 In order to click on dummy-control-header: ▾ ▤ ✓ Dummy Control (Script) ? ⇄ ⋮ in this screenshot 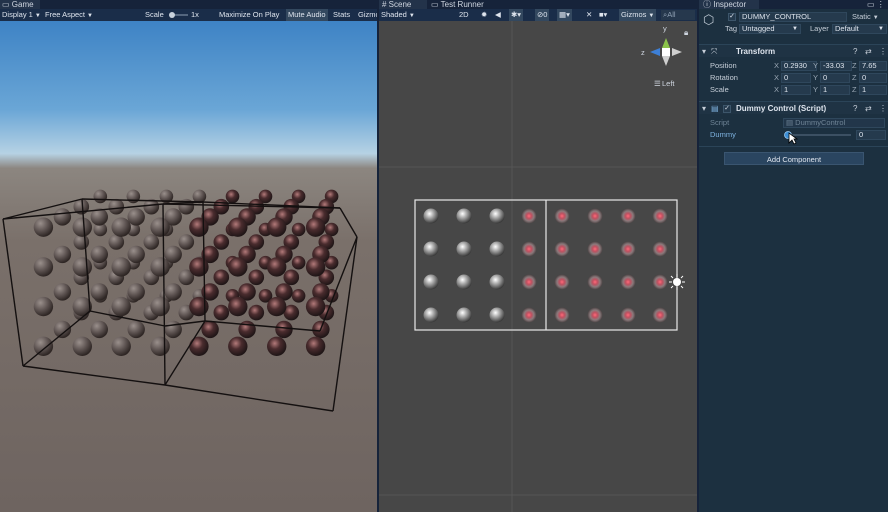, I will do `click(793, 107)`.